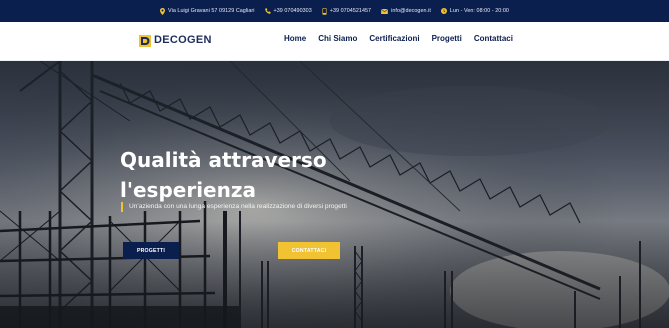 This screenshot has width=669, height=328. What do you see at coordinates (183, 40) in the screenshot?
I see `logo-text: DECOGEN` at bounding box center [183, 40].